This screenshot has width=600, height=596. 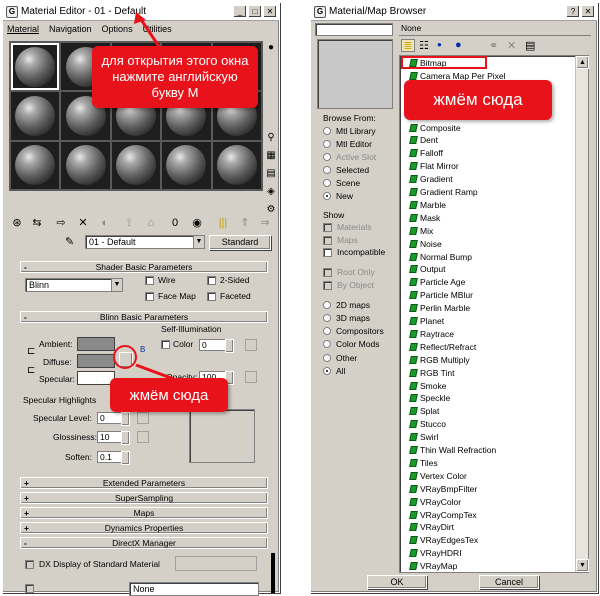 I want to click on material-editor-titlebar: G Material Editor - 01 - Default _ □ ✕, so click(x=141, y=12).